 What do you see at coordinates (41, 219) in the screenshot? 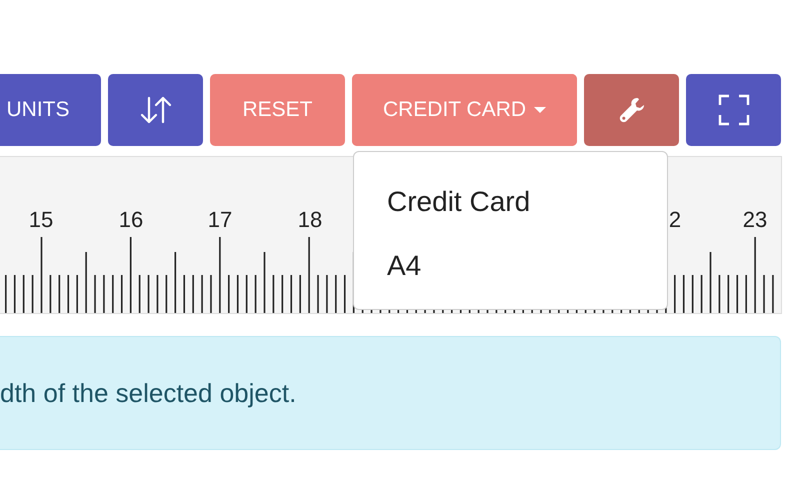
I see `ruler-label: 15` at bounding box center [41, 219].